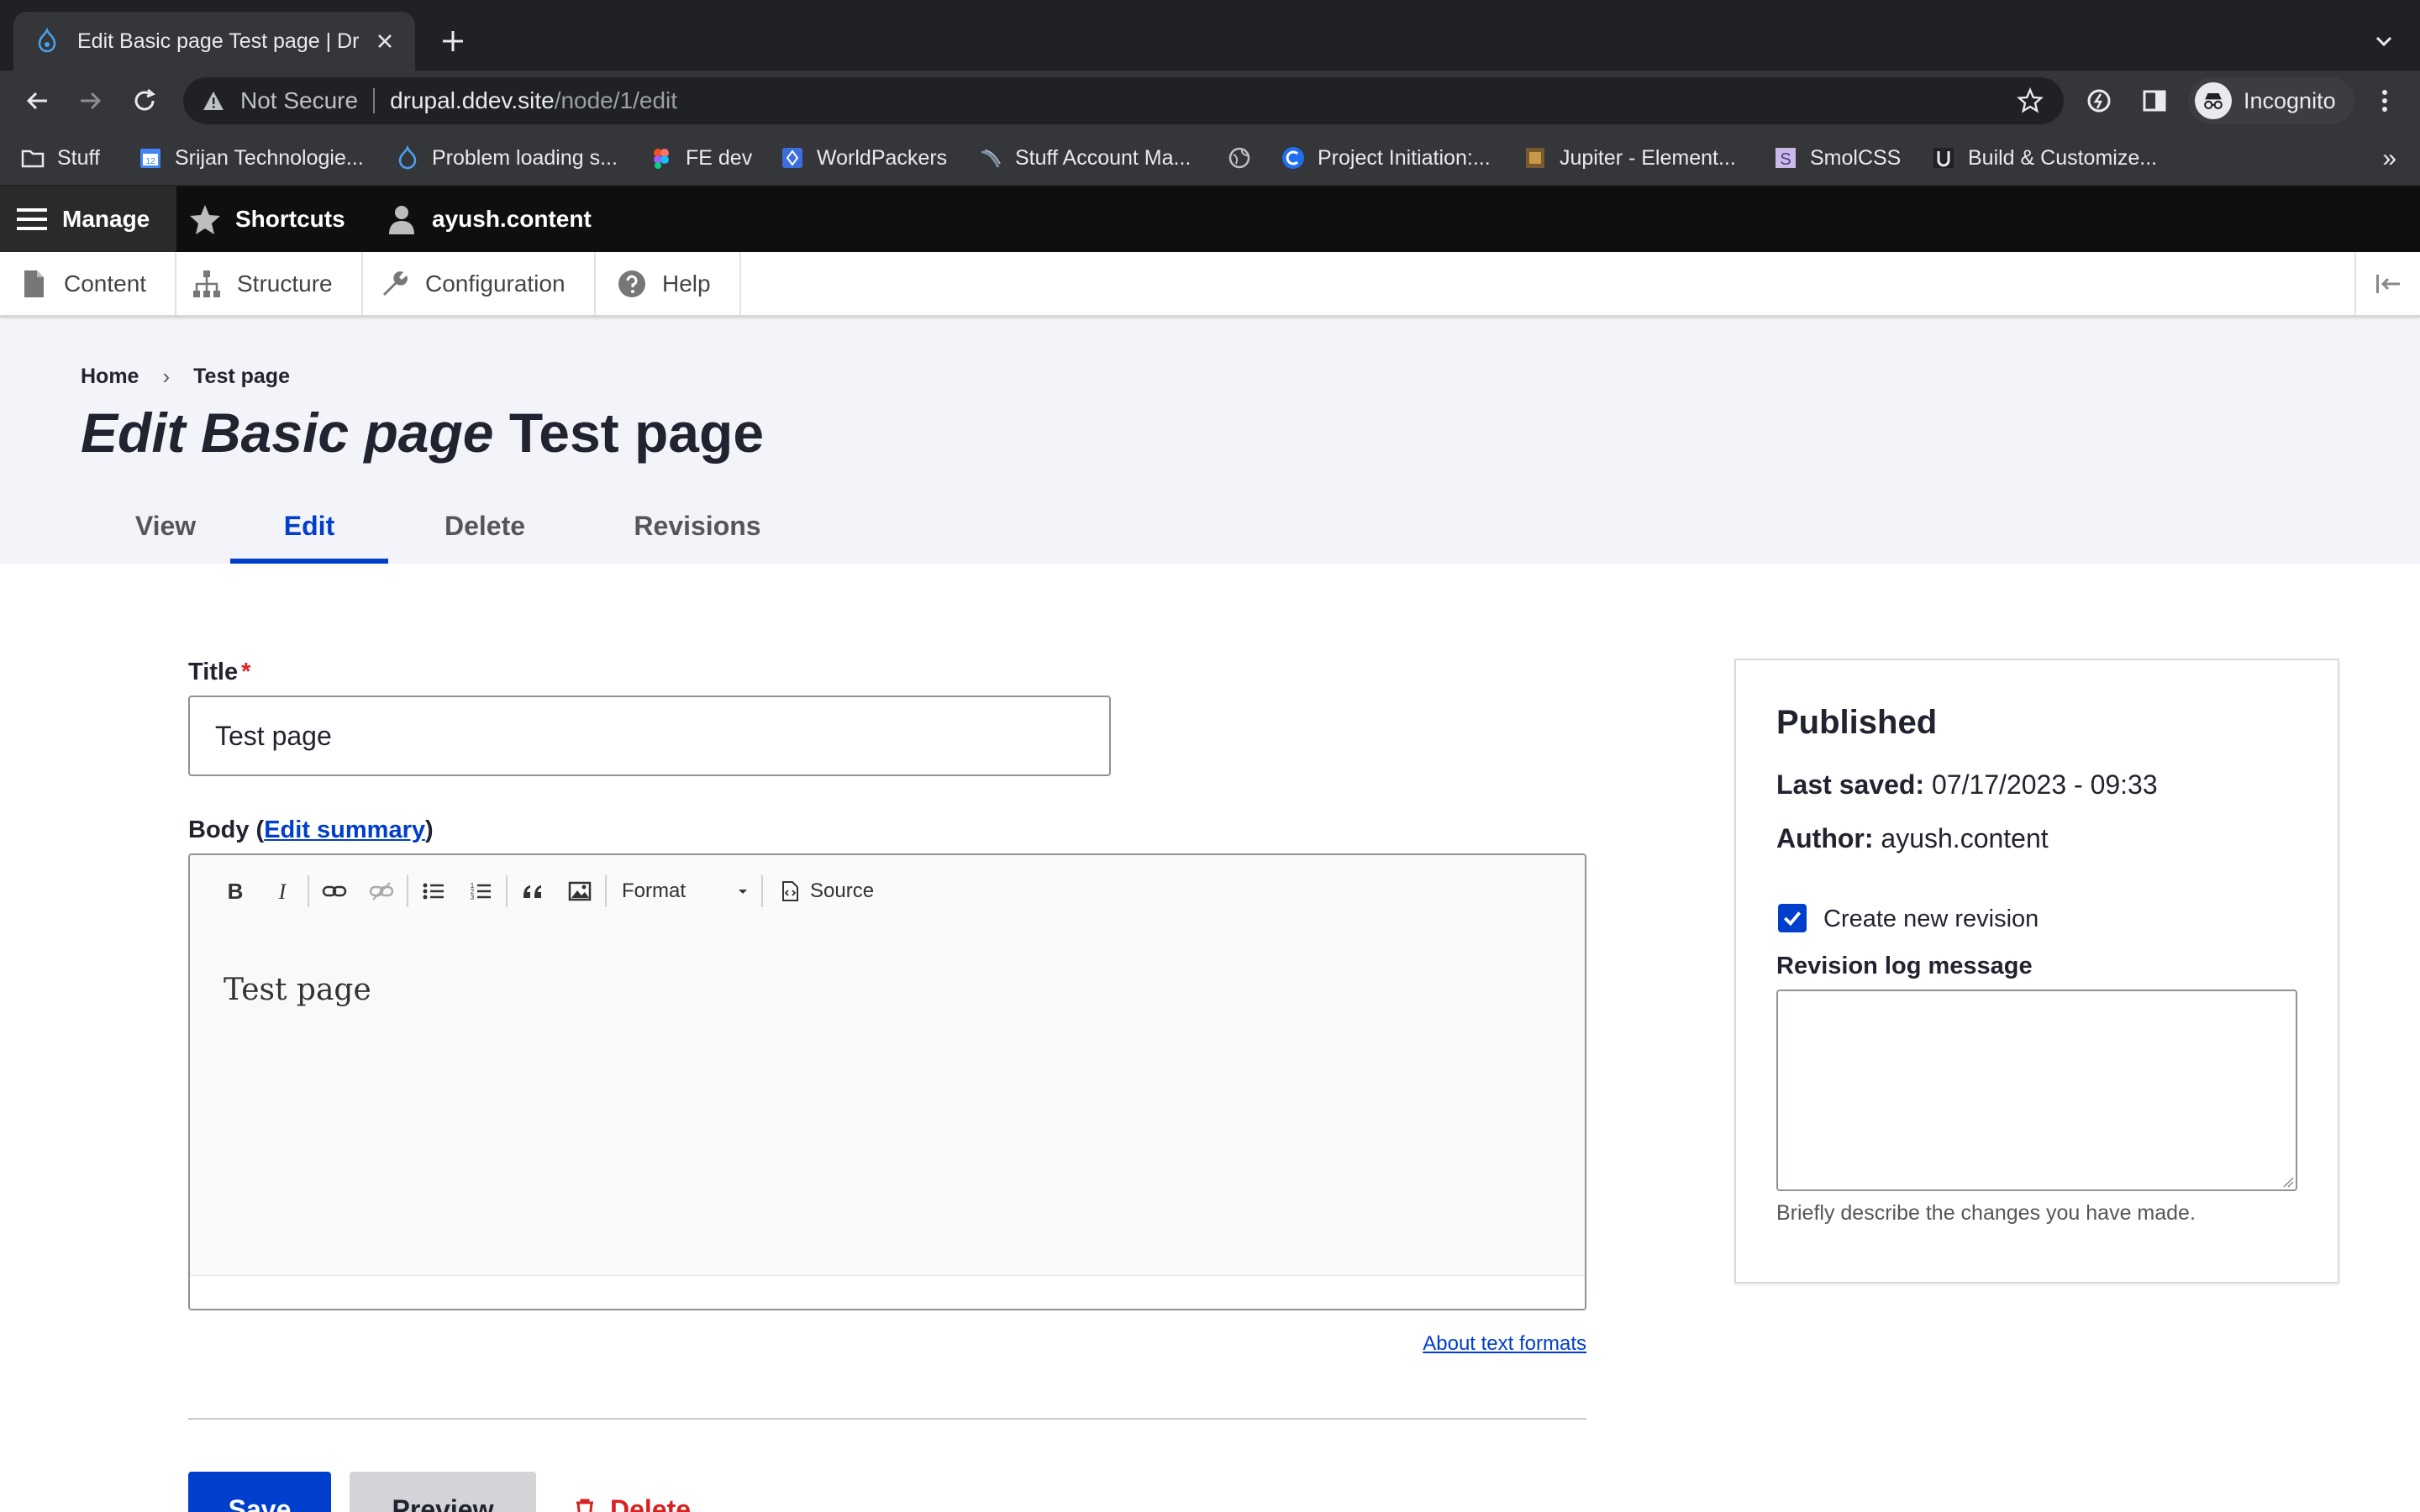 This screenshot has width=2420, height=1512. What do you see at coordinates (384, 41) in the screenshot?
I see `close-tab-icon` at bounding box center [384, 41].